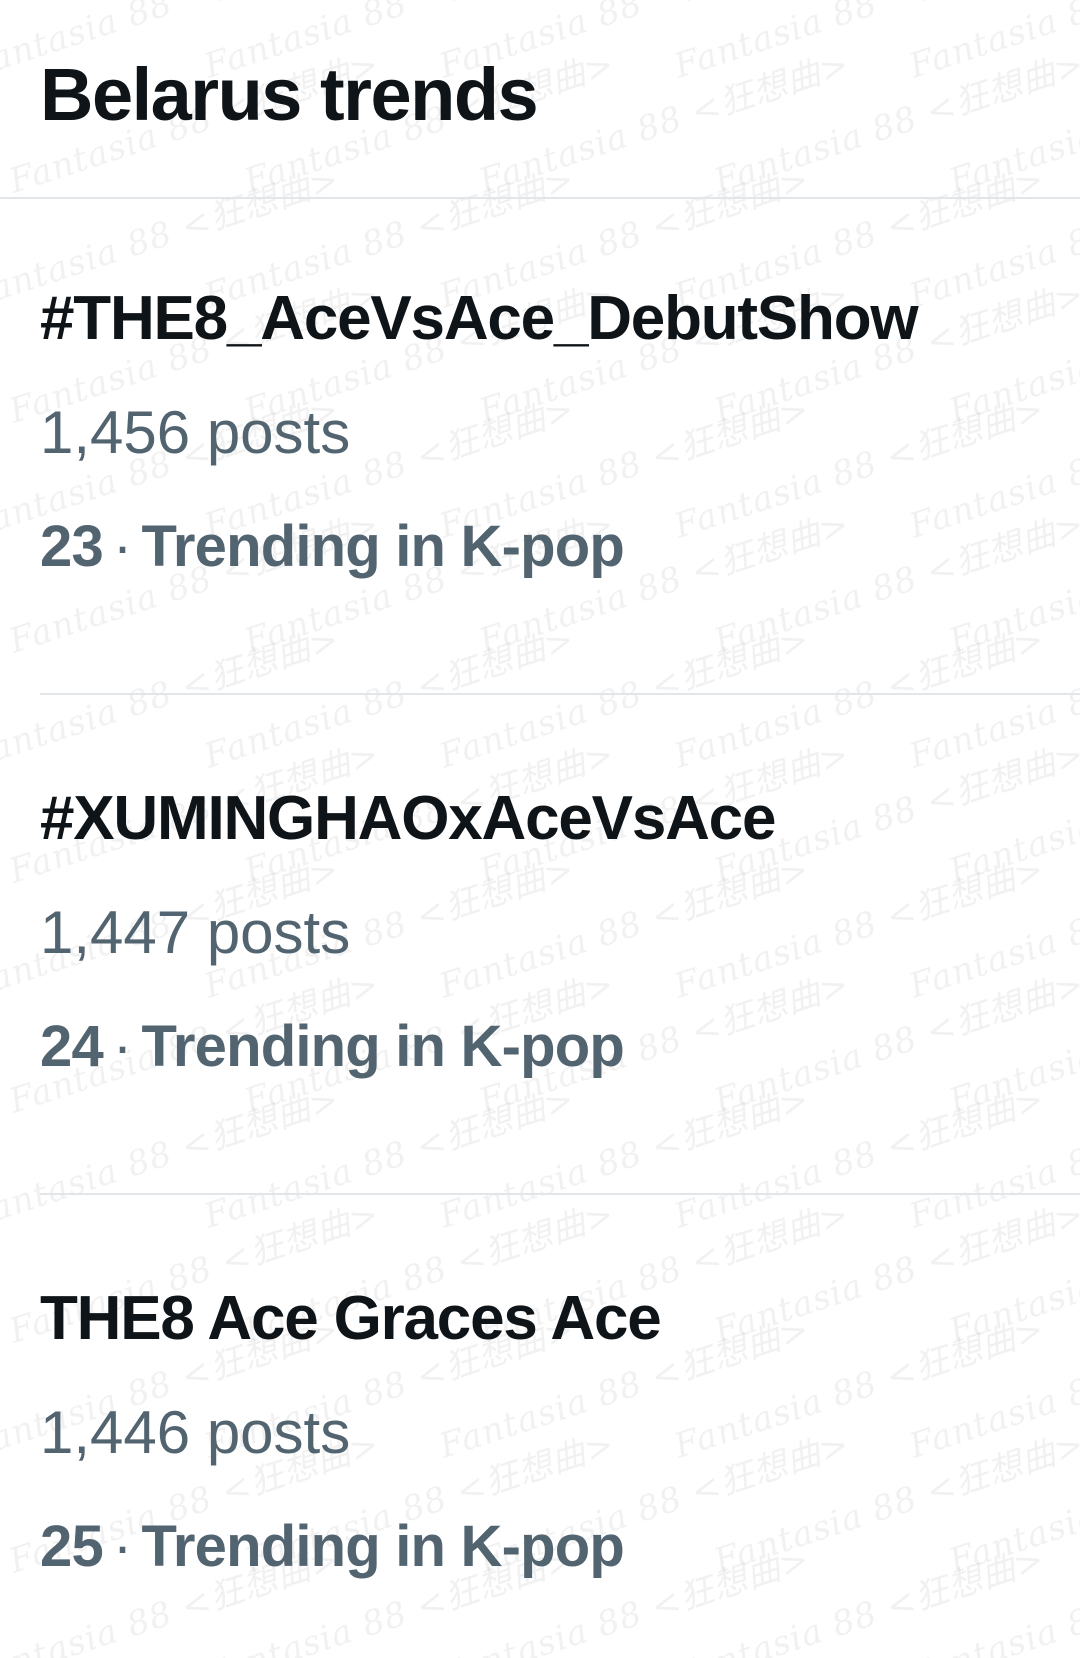 The width and height of the screenshot is (1080, 1658). Describe the element at coordinates (72, 1546) in the screenshot. I see `trend-rank: 25` at that location.